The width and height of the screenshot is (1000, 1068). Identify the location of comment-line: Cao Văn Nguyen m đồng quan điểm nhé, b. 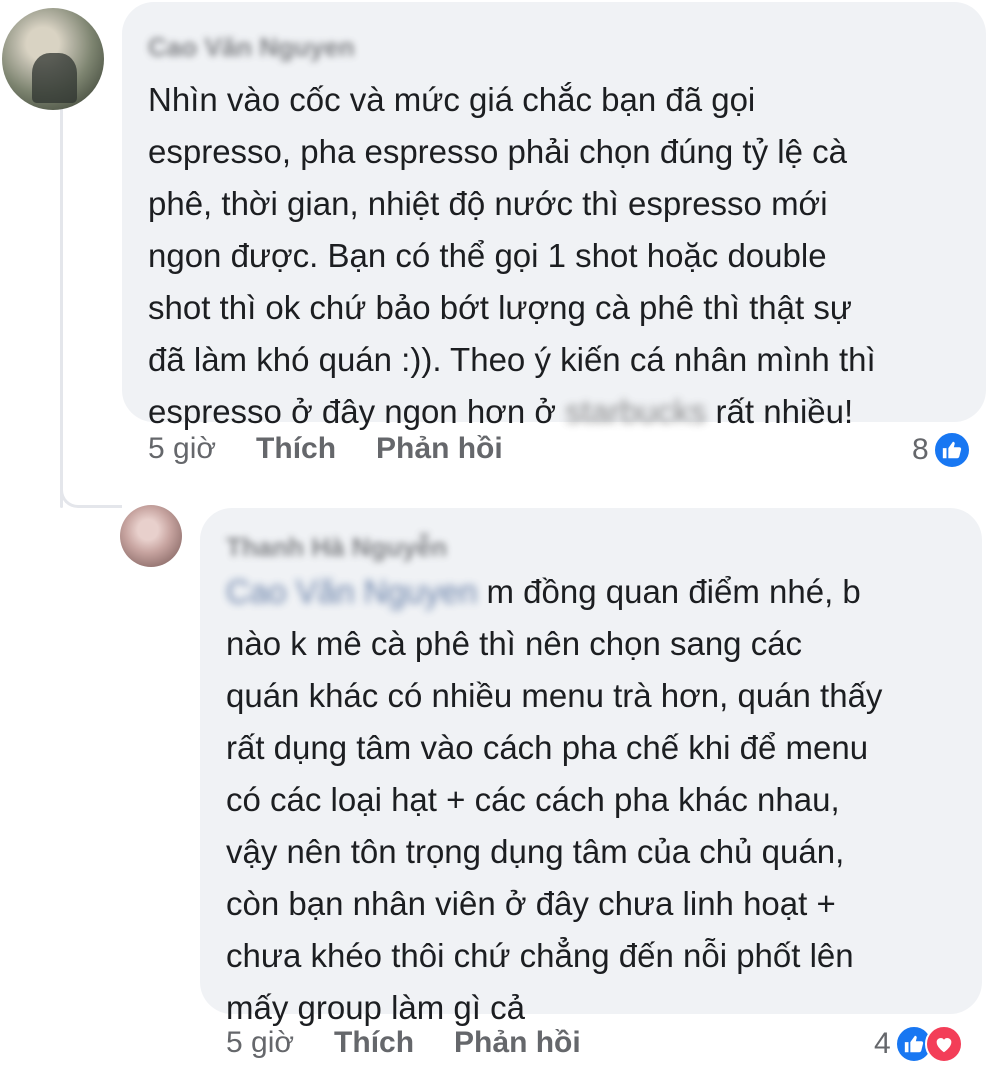
(554, 592).